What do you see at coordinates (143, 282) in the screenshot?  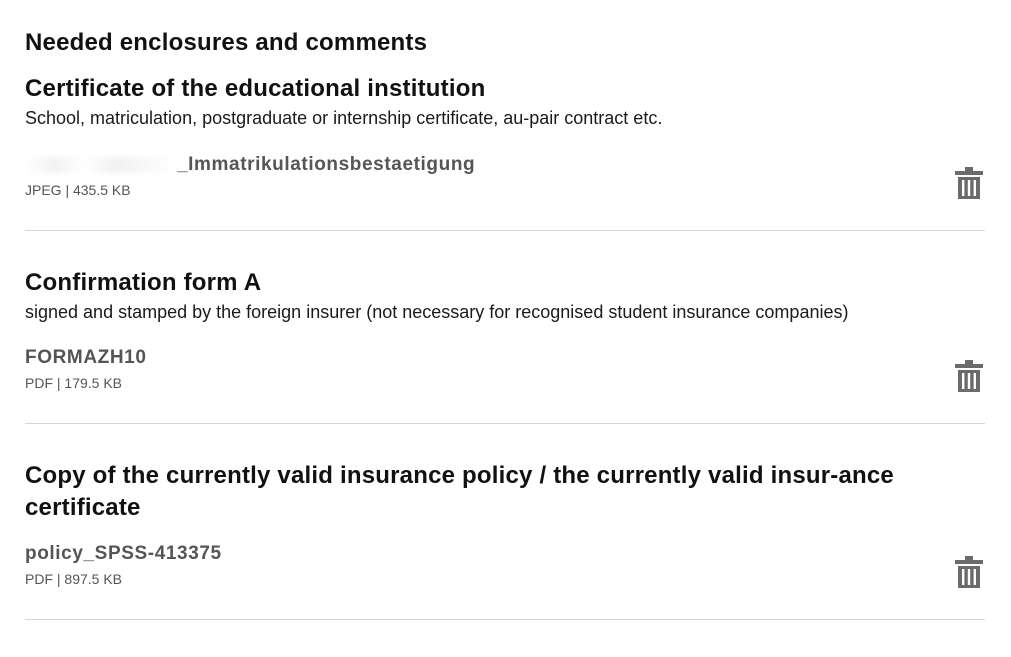 I see `section-title: Confirmation form A` at bounding box center [143, 282].